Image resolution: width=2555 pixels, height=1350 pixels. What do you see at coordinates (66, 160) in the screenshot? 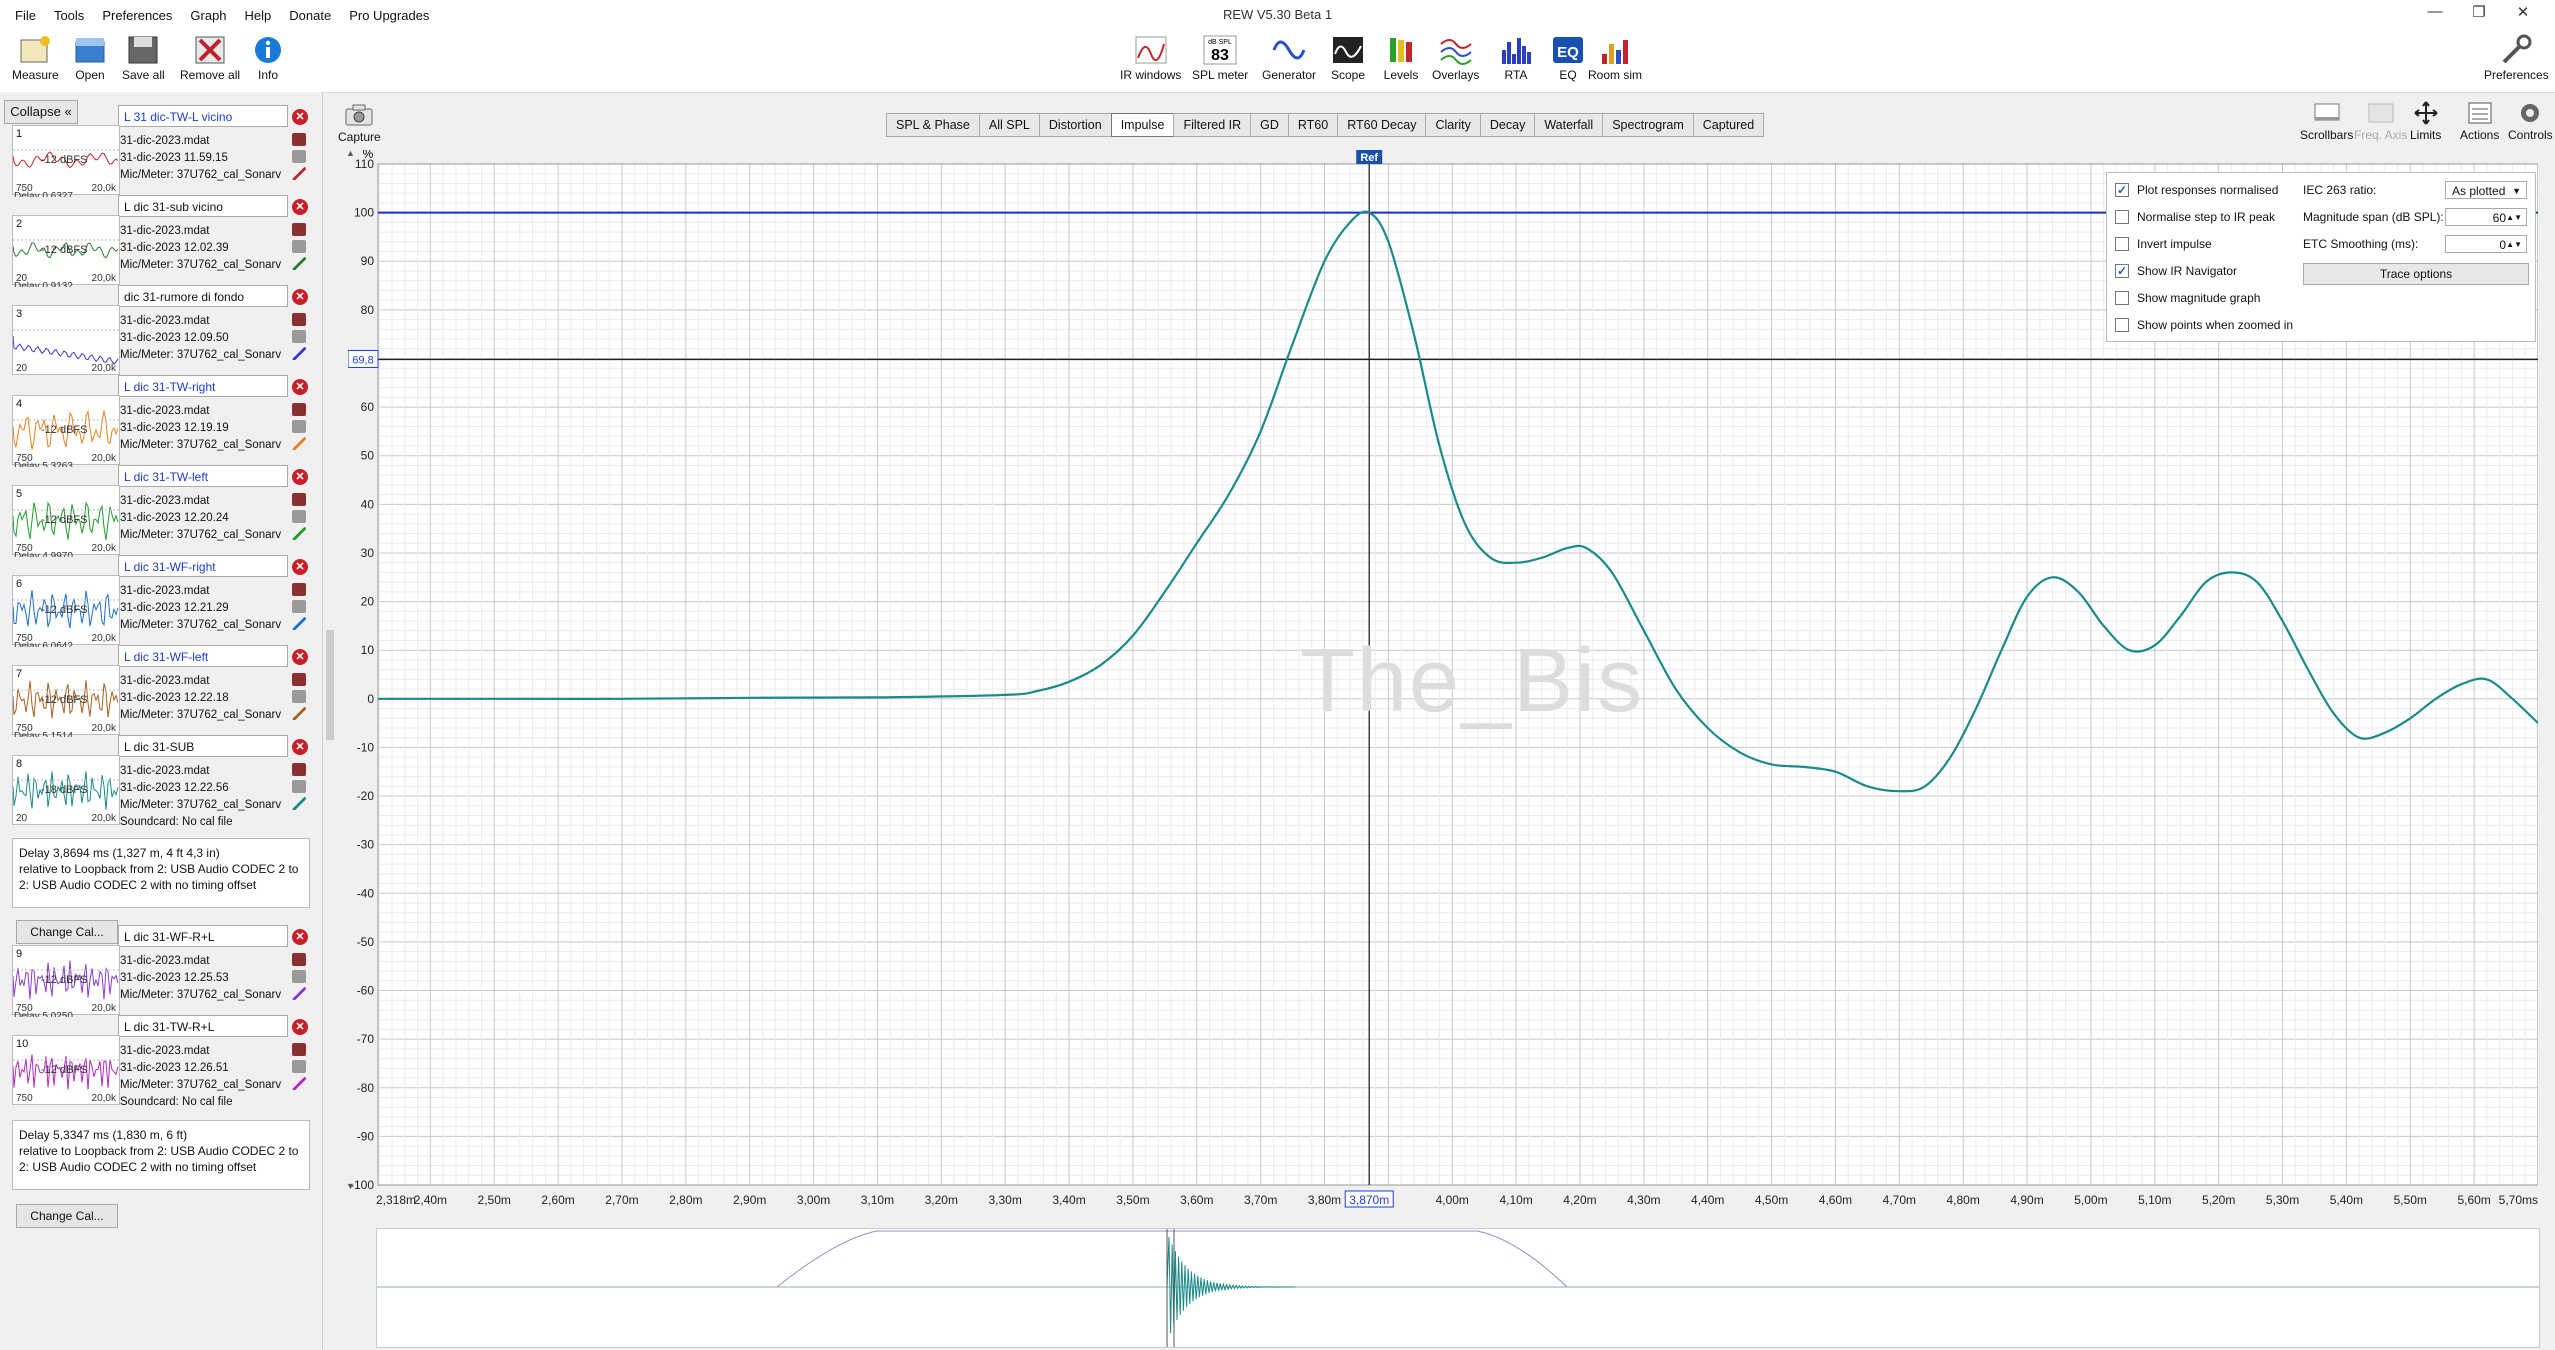
I see `measurement-thumbnail: 1 -12 dBFS 750 20,0k` at bounding box center [66, 160].